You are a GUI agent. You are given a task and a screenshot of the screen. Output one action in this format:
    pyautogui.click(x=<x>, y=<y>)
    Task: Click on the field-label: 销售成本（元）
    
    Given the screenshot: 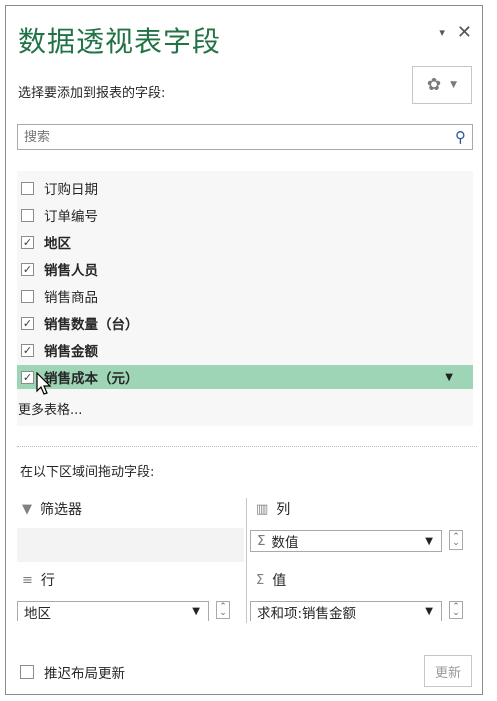 What is the action you would take?
    pyautogui.click(x=91, y=379)
    